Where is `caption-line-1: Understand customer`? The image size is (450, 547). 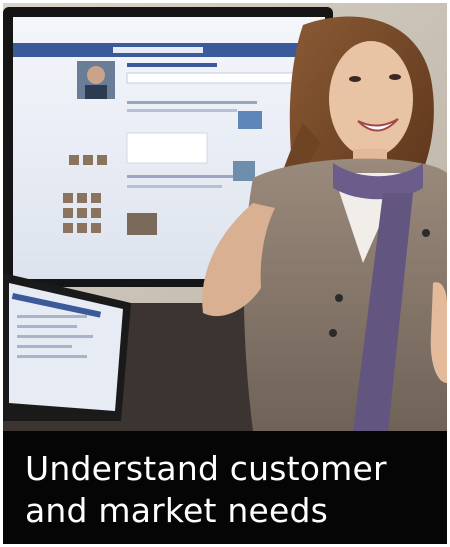 caption-line-1: Understand customer is located at coordinates (206, 468).